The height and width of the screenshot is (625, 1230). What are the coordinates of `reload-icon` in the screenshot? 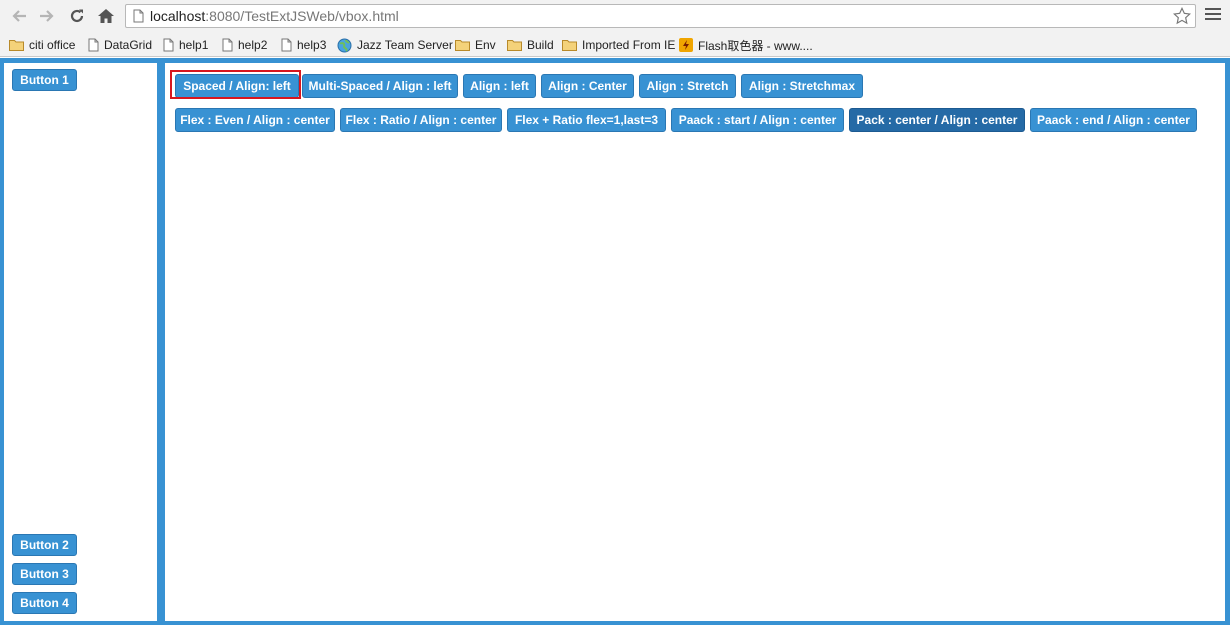 It's located at (77, 16).